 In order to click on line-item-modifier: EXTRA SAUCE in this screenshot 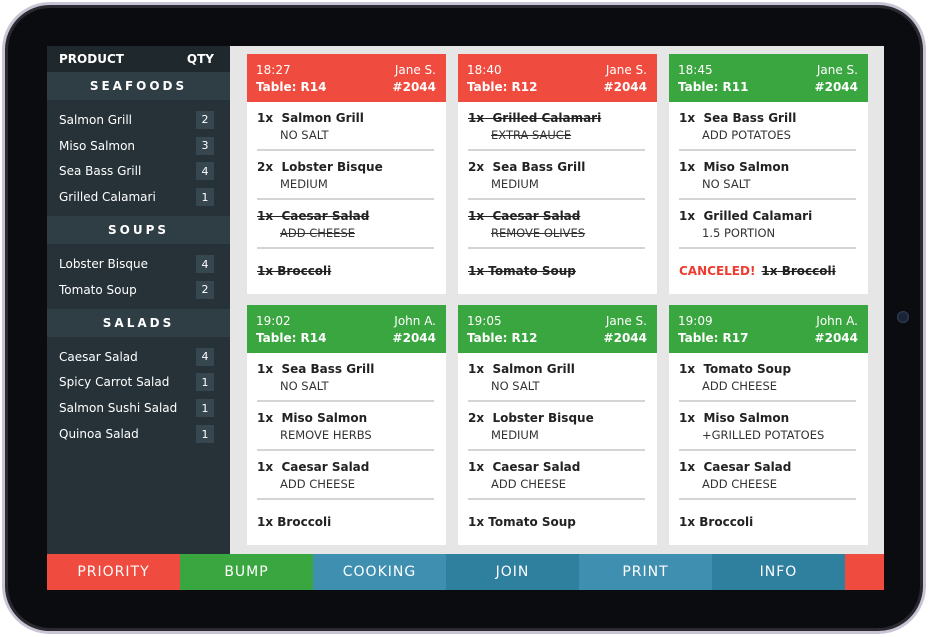, I will do `click(531, 134)`.